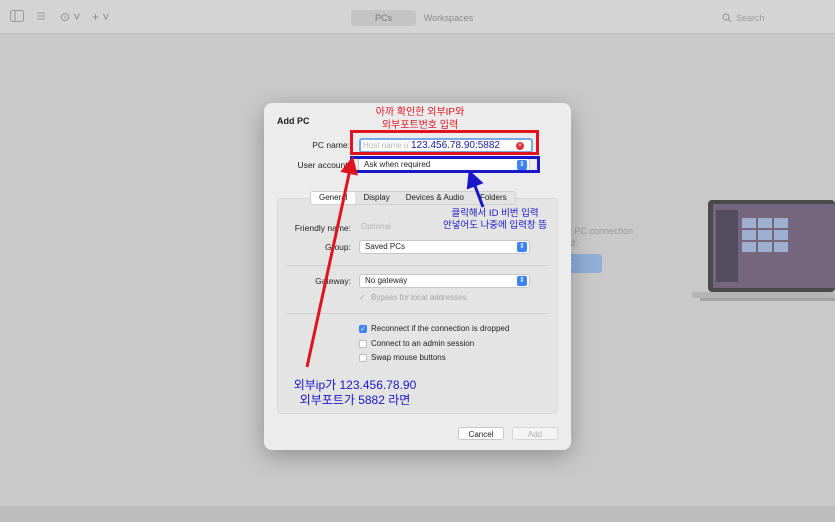 The height and width of the screenshot is (522, 835). What do you see at coordinates (323, 165) in the screenshot?
I see `user-account-label: User account:` at bounding box center [323, 165].